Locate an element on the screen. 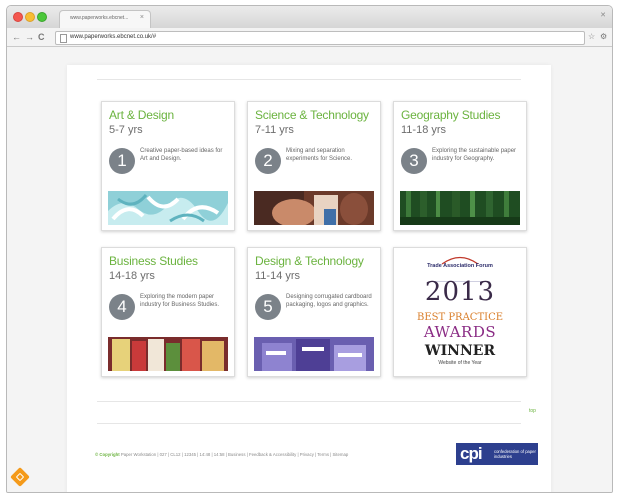 Image resolution: width=617 pixels, height=496 pixels. forest-photo is located at coordinates (460, 208).